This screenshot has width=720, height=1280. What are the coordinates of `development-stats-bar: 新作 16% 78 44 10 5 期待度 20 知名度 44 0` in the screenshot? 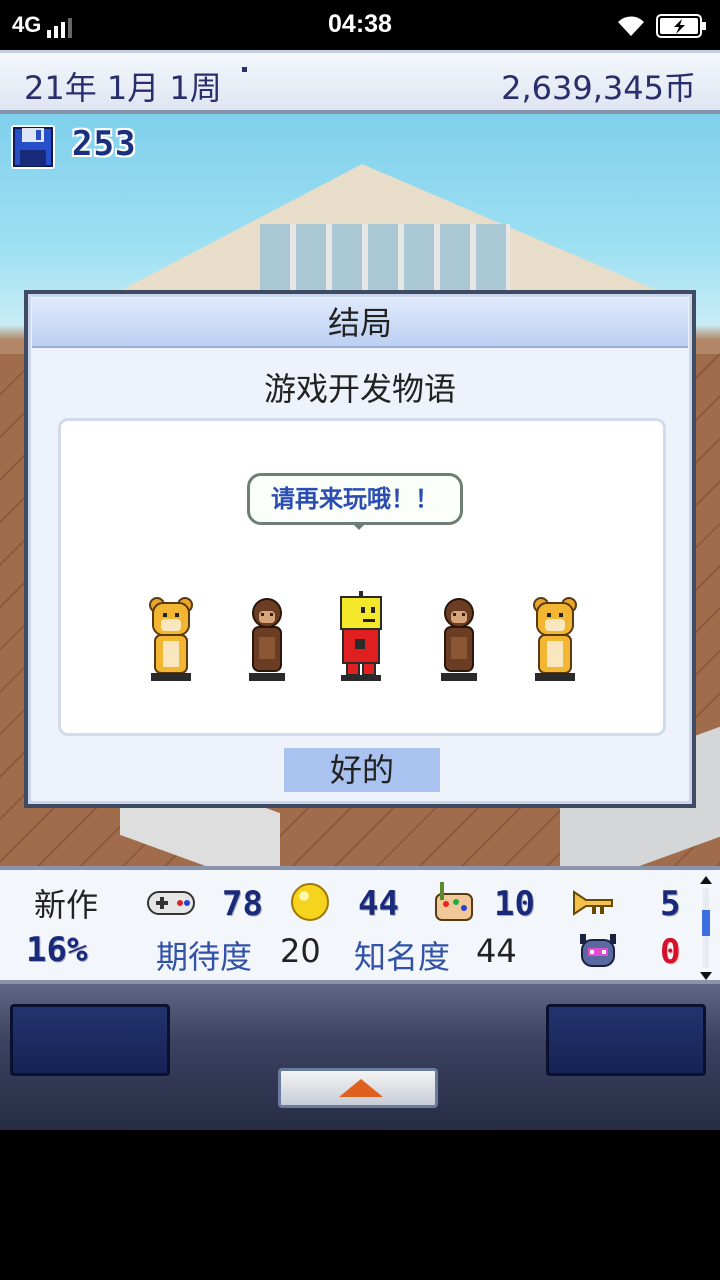 It's located at (360, 925).